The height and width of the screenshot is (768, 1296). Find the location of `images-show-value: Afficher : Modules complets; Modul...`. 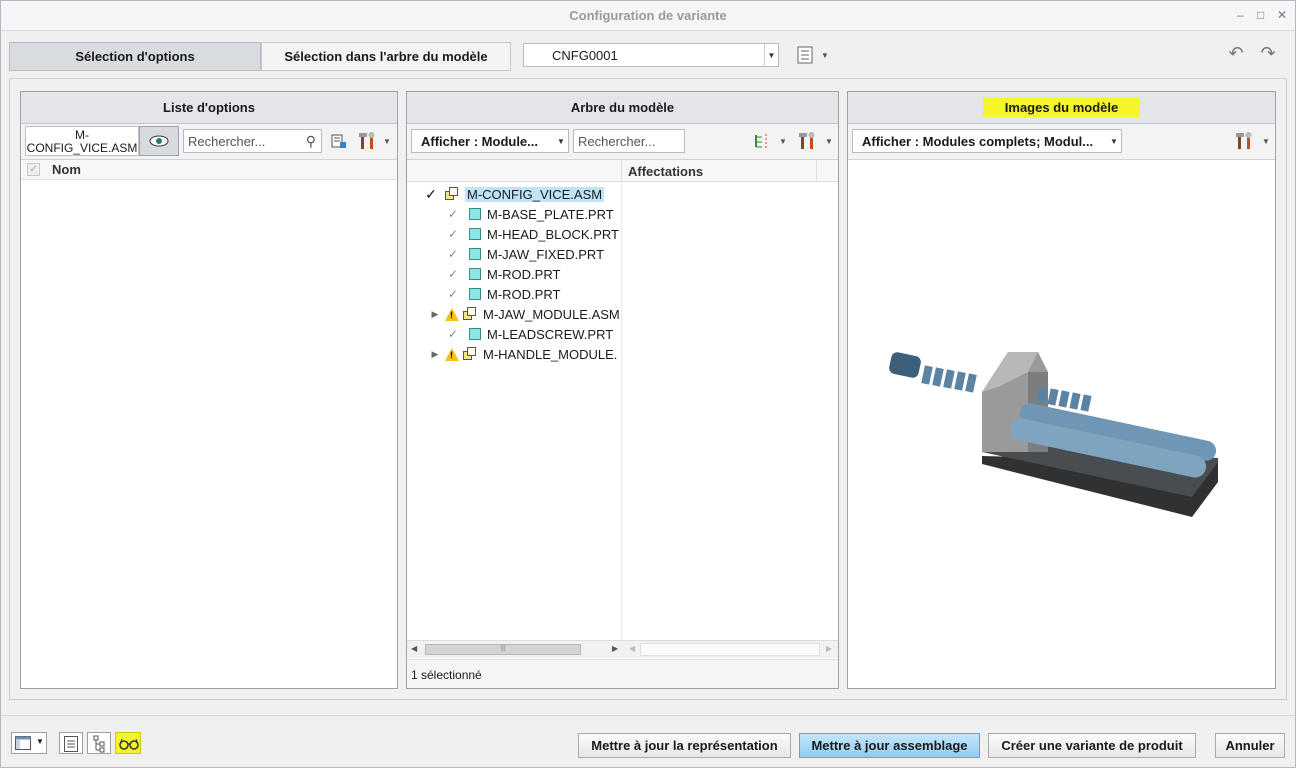

images-show-value: Afficher : Modules complets; Modul... is located at coordinates (978, 141).